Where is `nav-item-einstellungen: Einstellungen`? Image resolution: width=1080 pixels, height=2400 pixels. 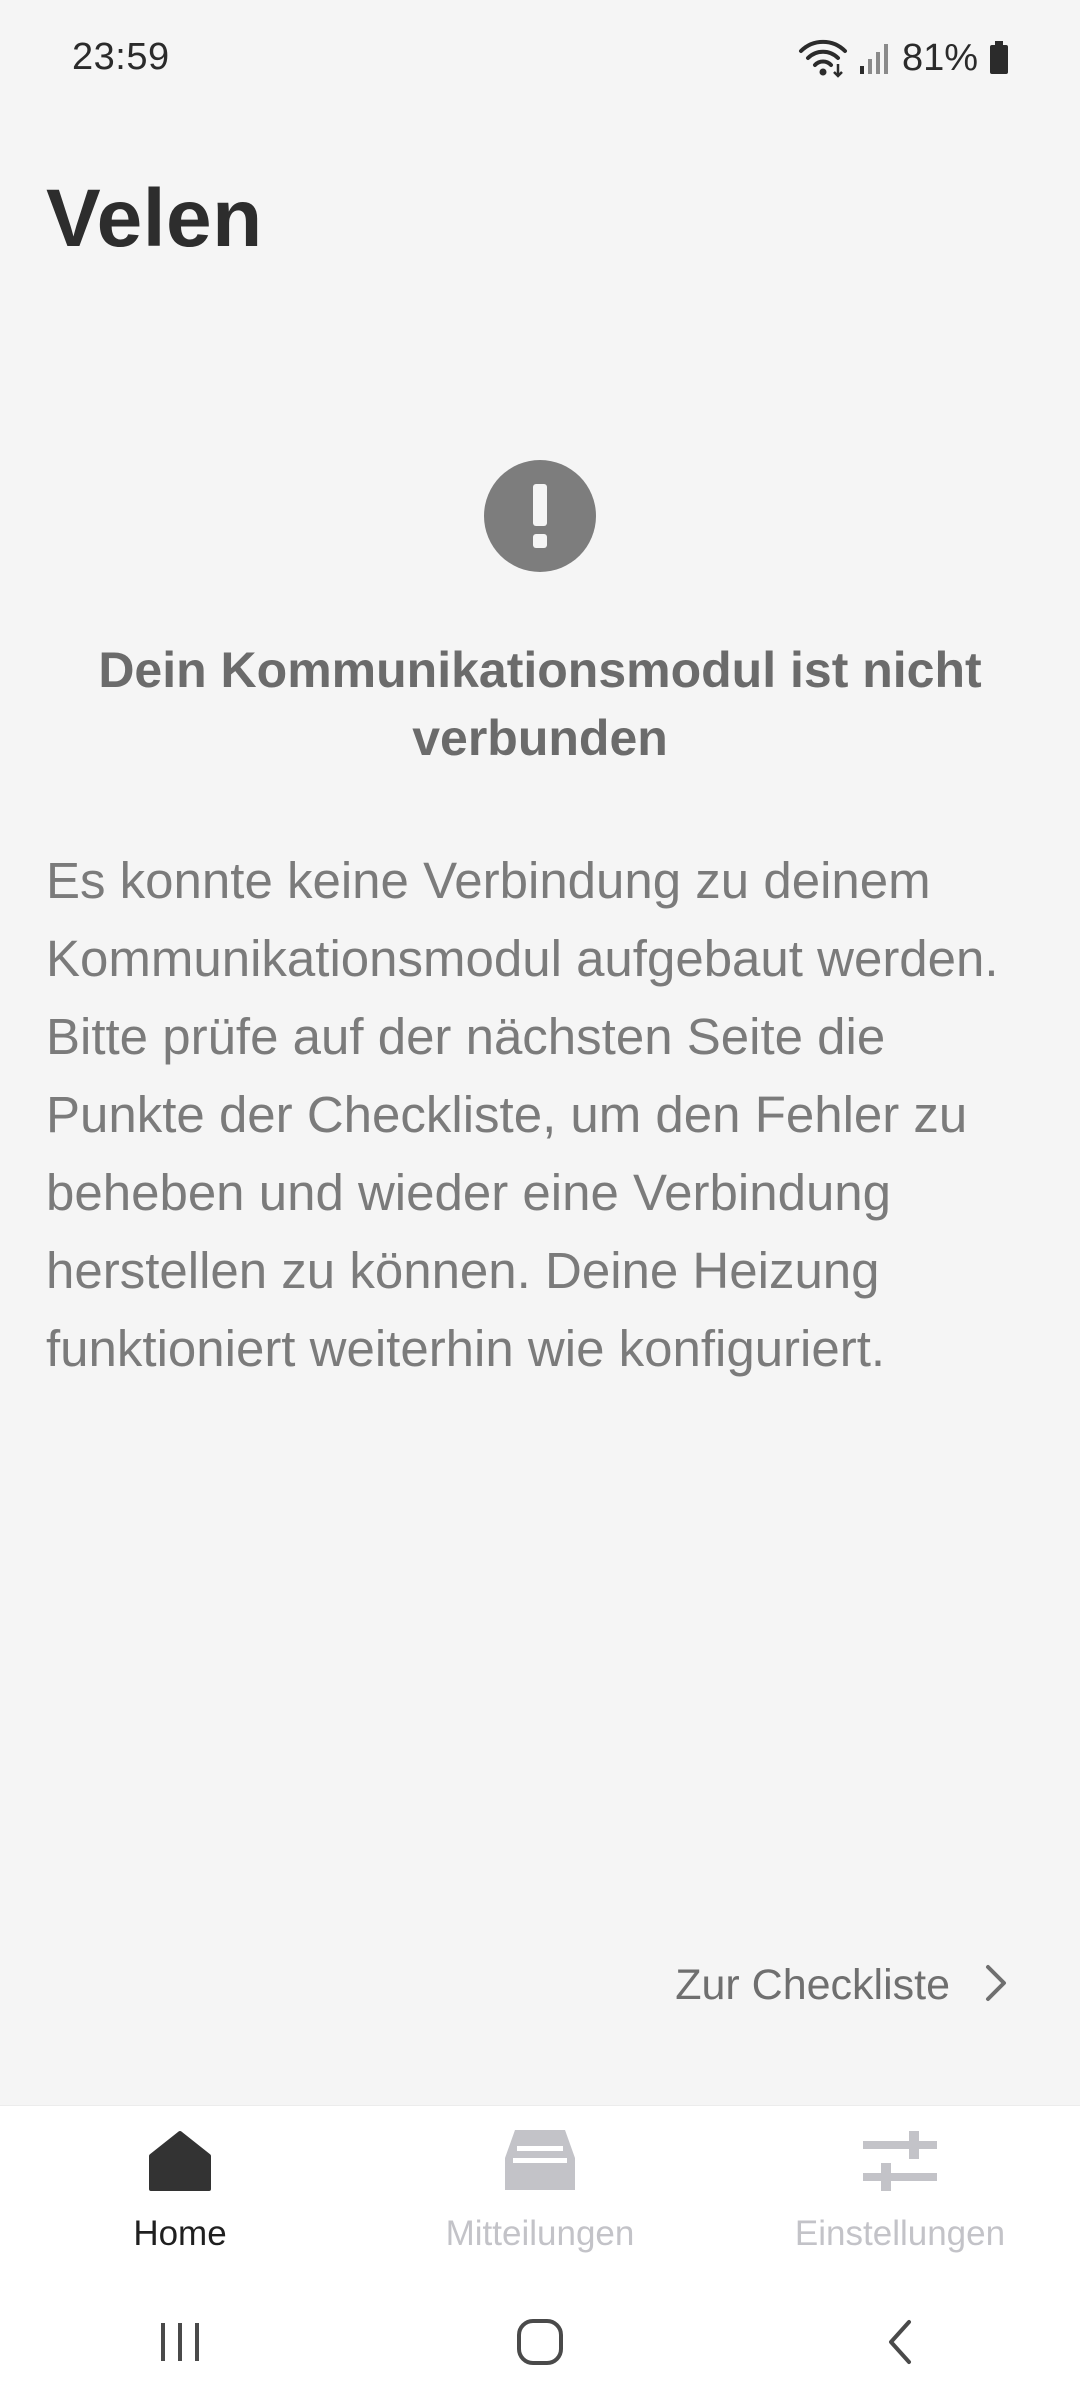
nav-item-einstellungen: Einstellungen is located at coordinates (900, 2194).